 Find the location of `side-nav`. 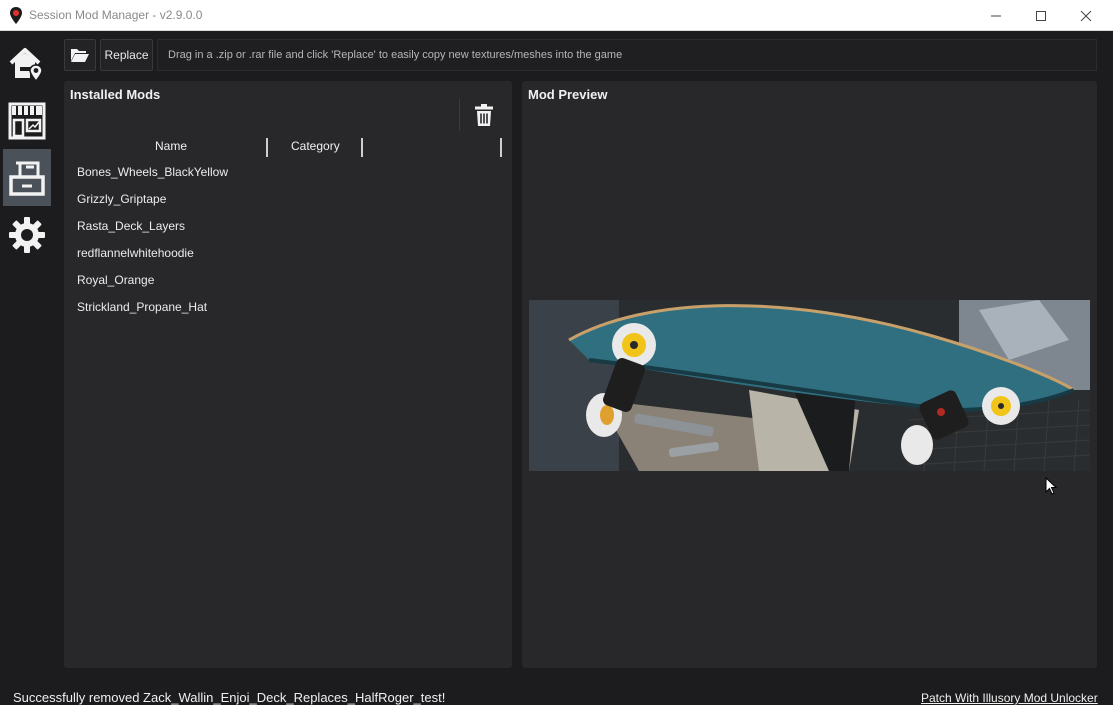

side-nav is located at coordinates (27, 357).